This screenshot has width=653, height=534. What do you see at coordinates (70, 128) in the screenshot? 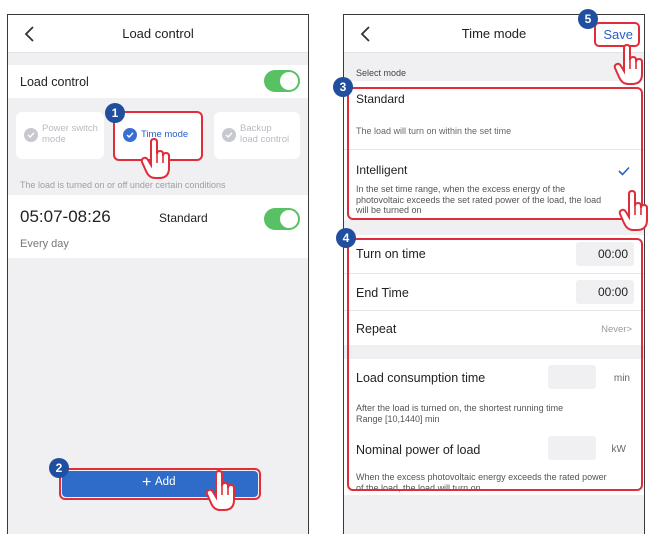
I see `mode-label-line: Power switch` at bounding box center [70, 128].